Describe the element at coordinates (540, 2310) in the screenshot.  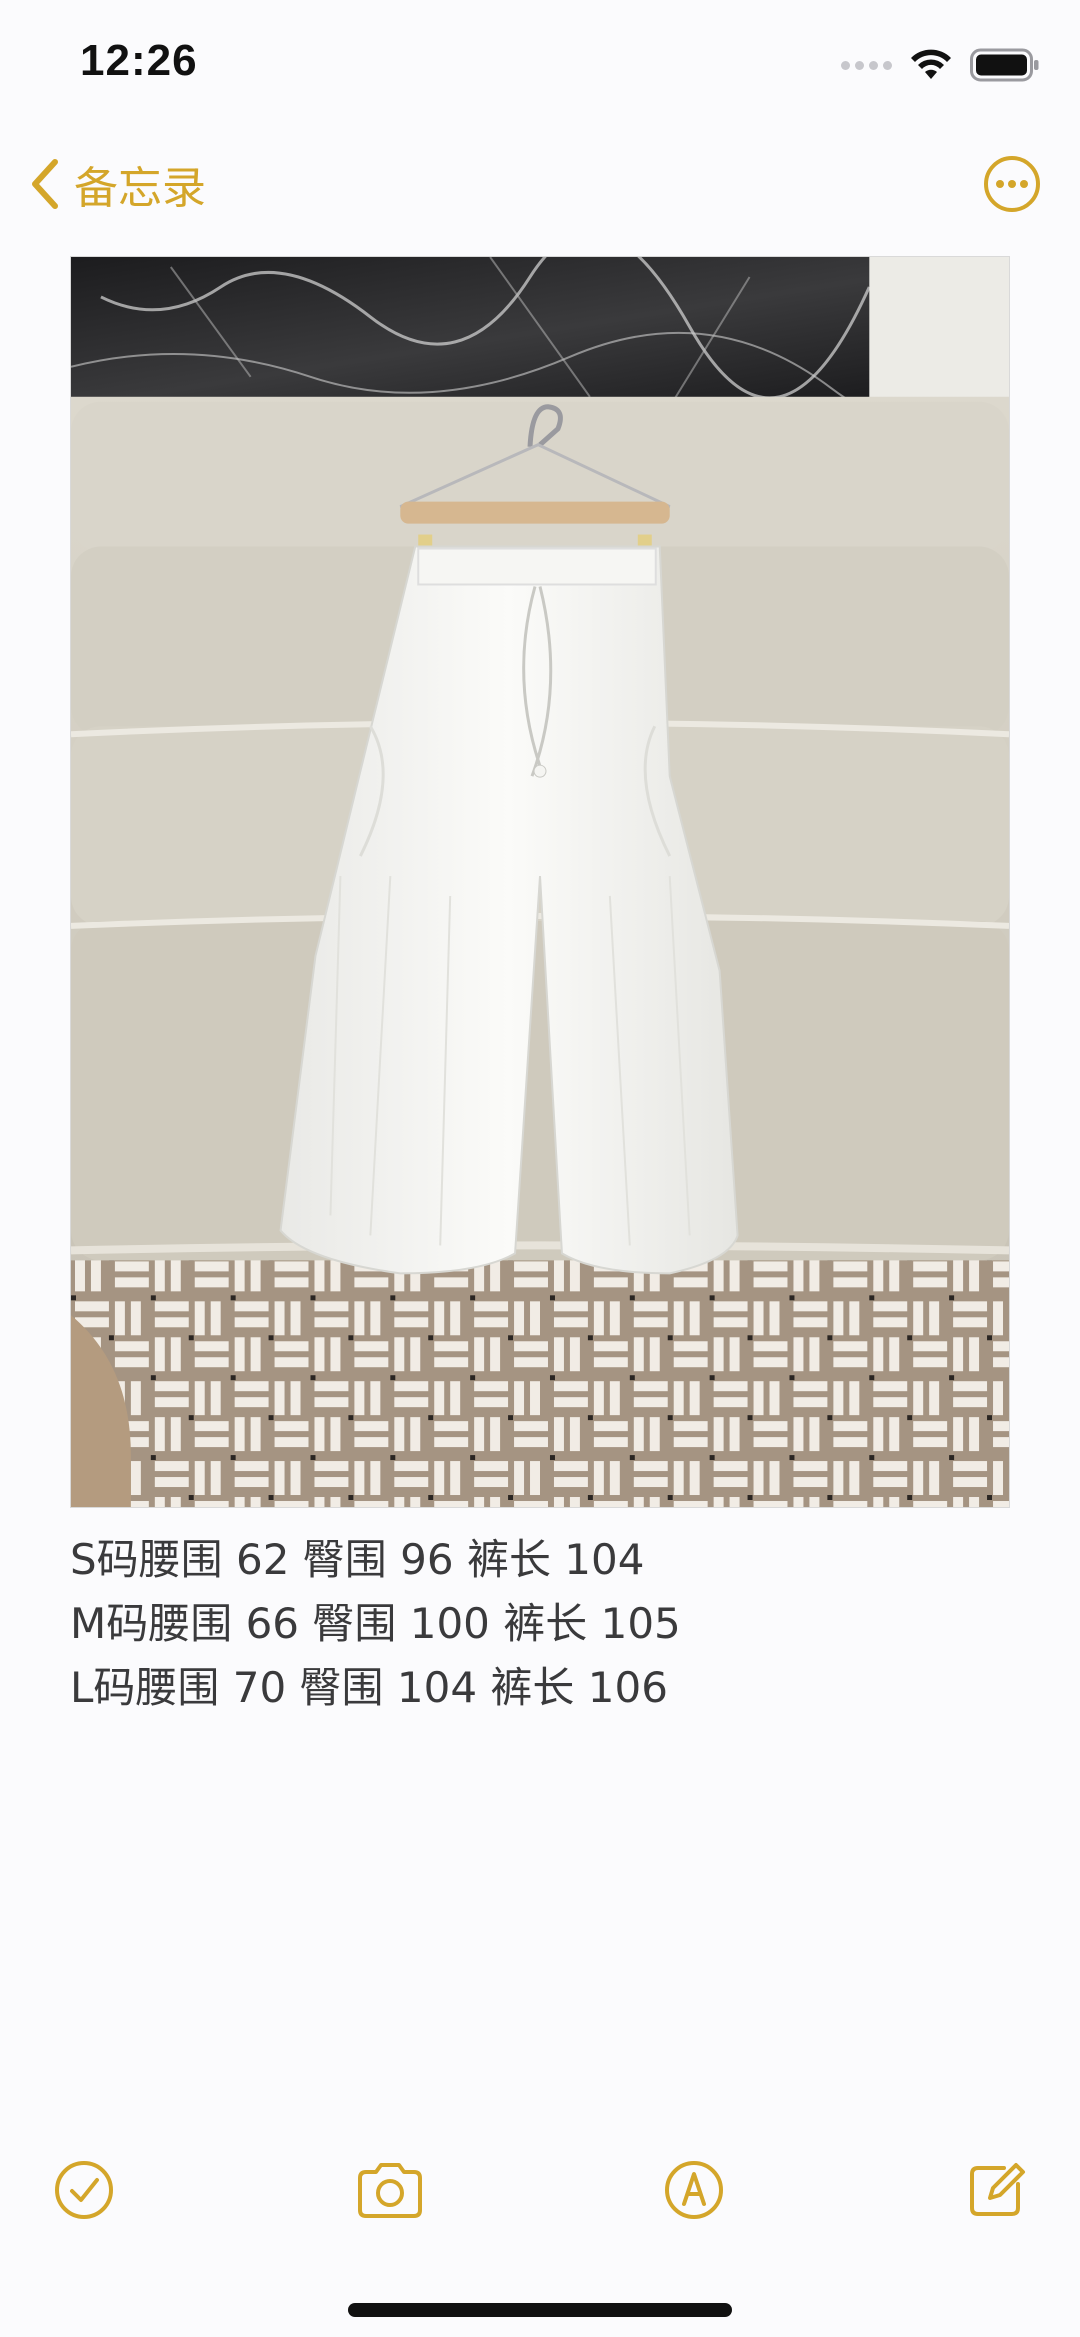
I see `home-indicator` at that location.